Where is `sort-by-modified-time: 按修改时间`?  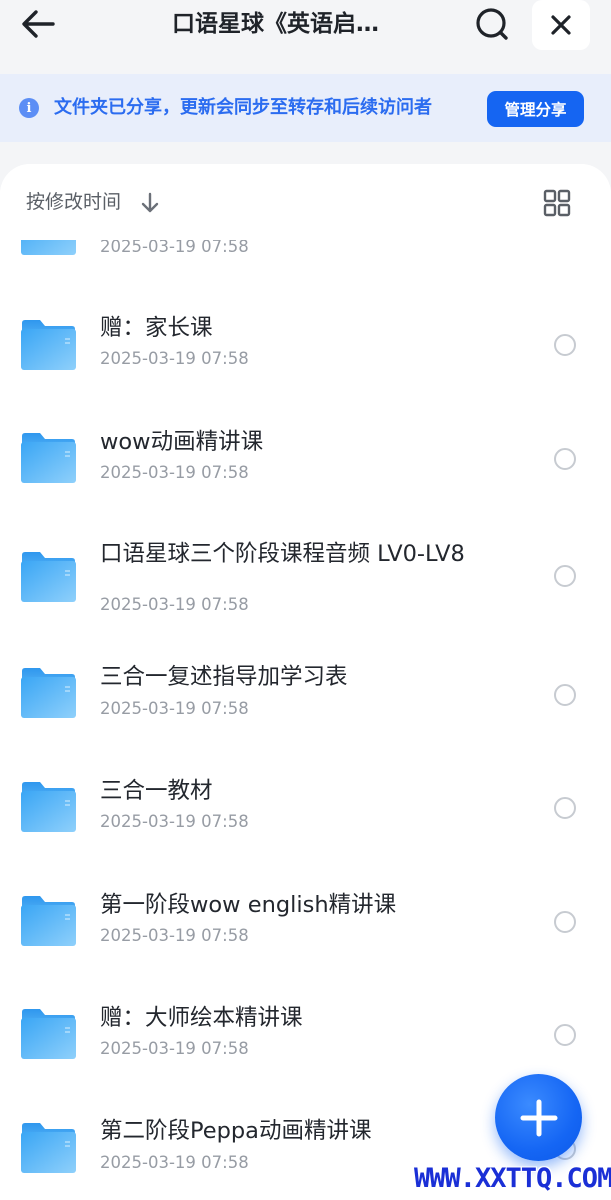 sort-by-modified-time: 按修改时间 is located at coordinates (73, 202).